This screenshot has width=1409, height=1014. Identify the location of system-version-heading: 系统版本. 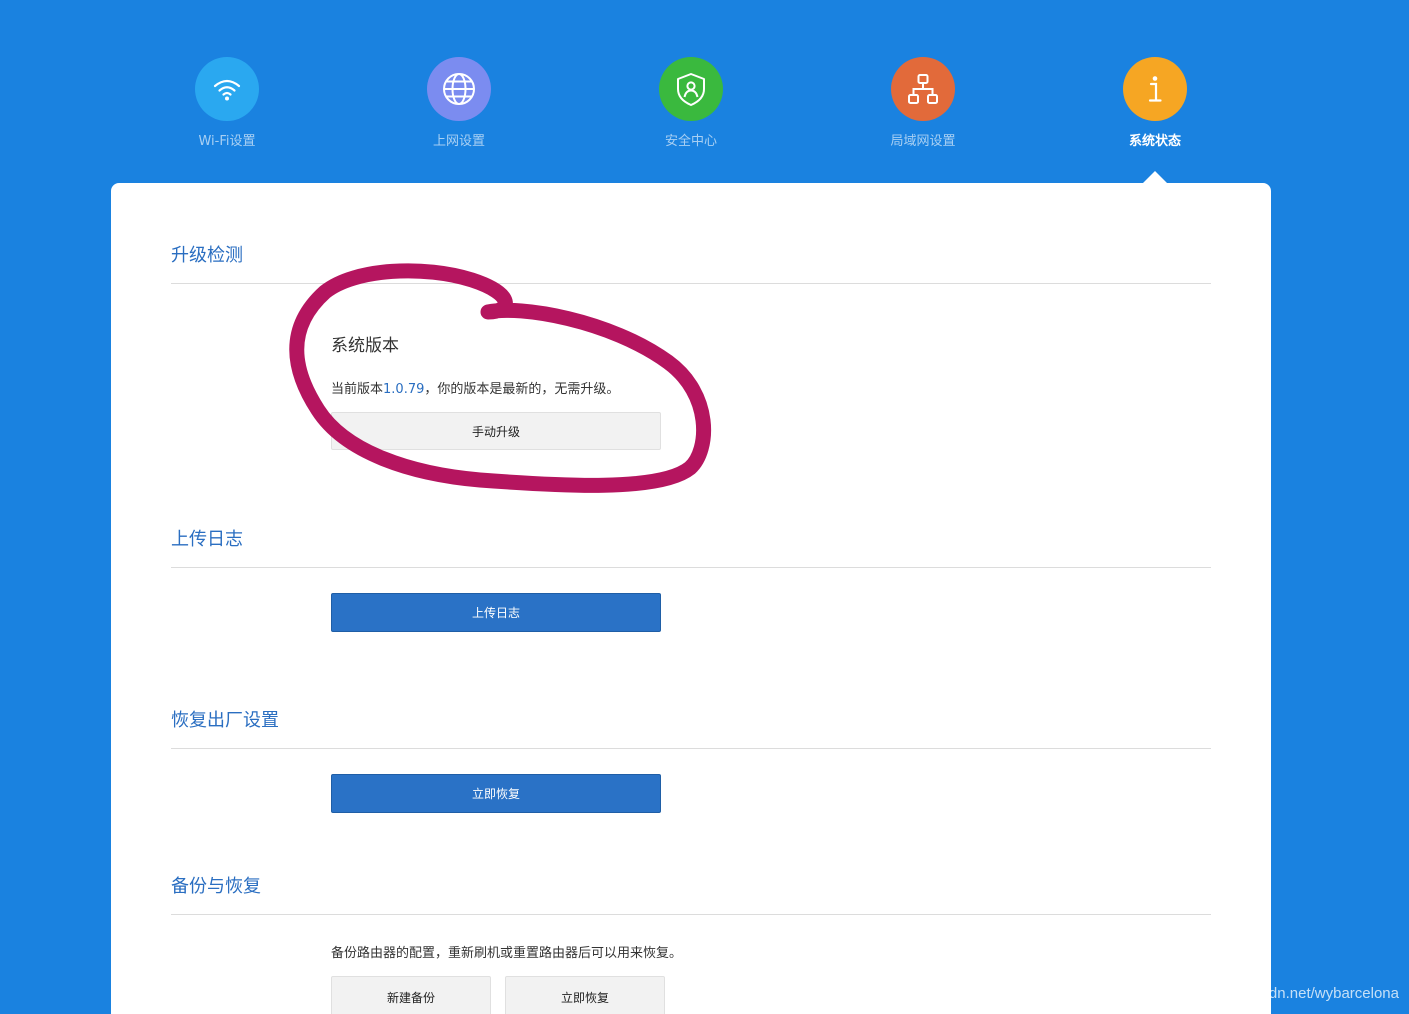
(365, 346).